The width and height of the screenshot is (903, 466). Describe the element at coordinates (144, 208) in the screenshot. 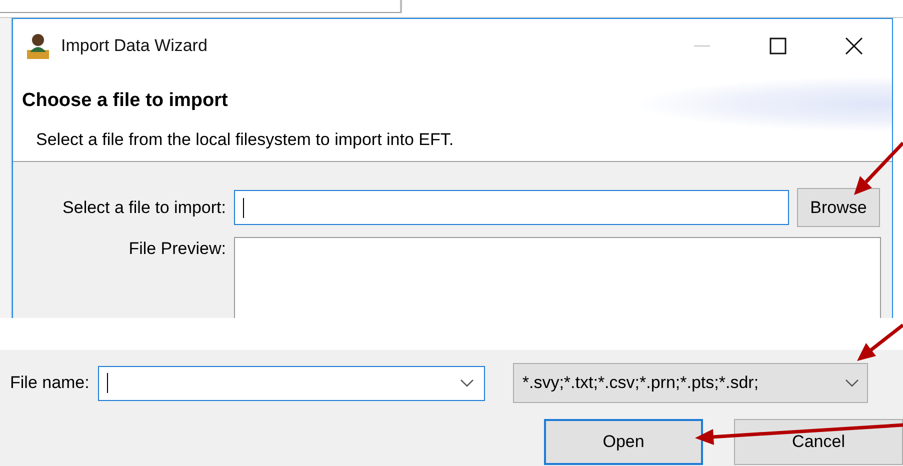

I see `field-label: Select a file to import:` at that location.